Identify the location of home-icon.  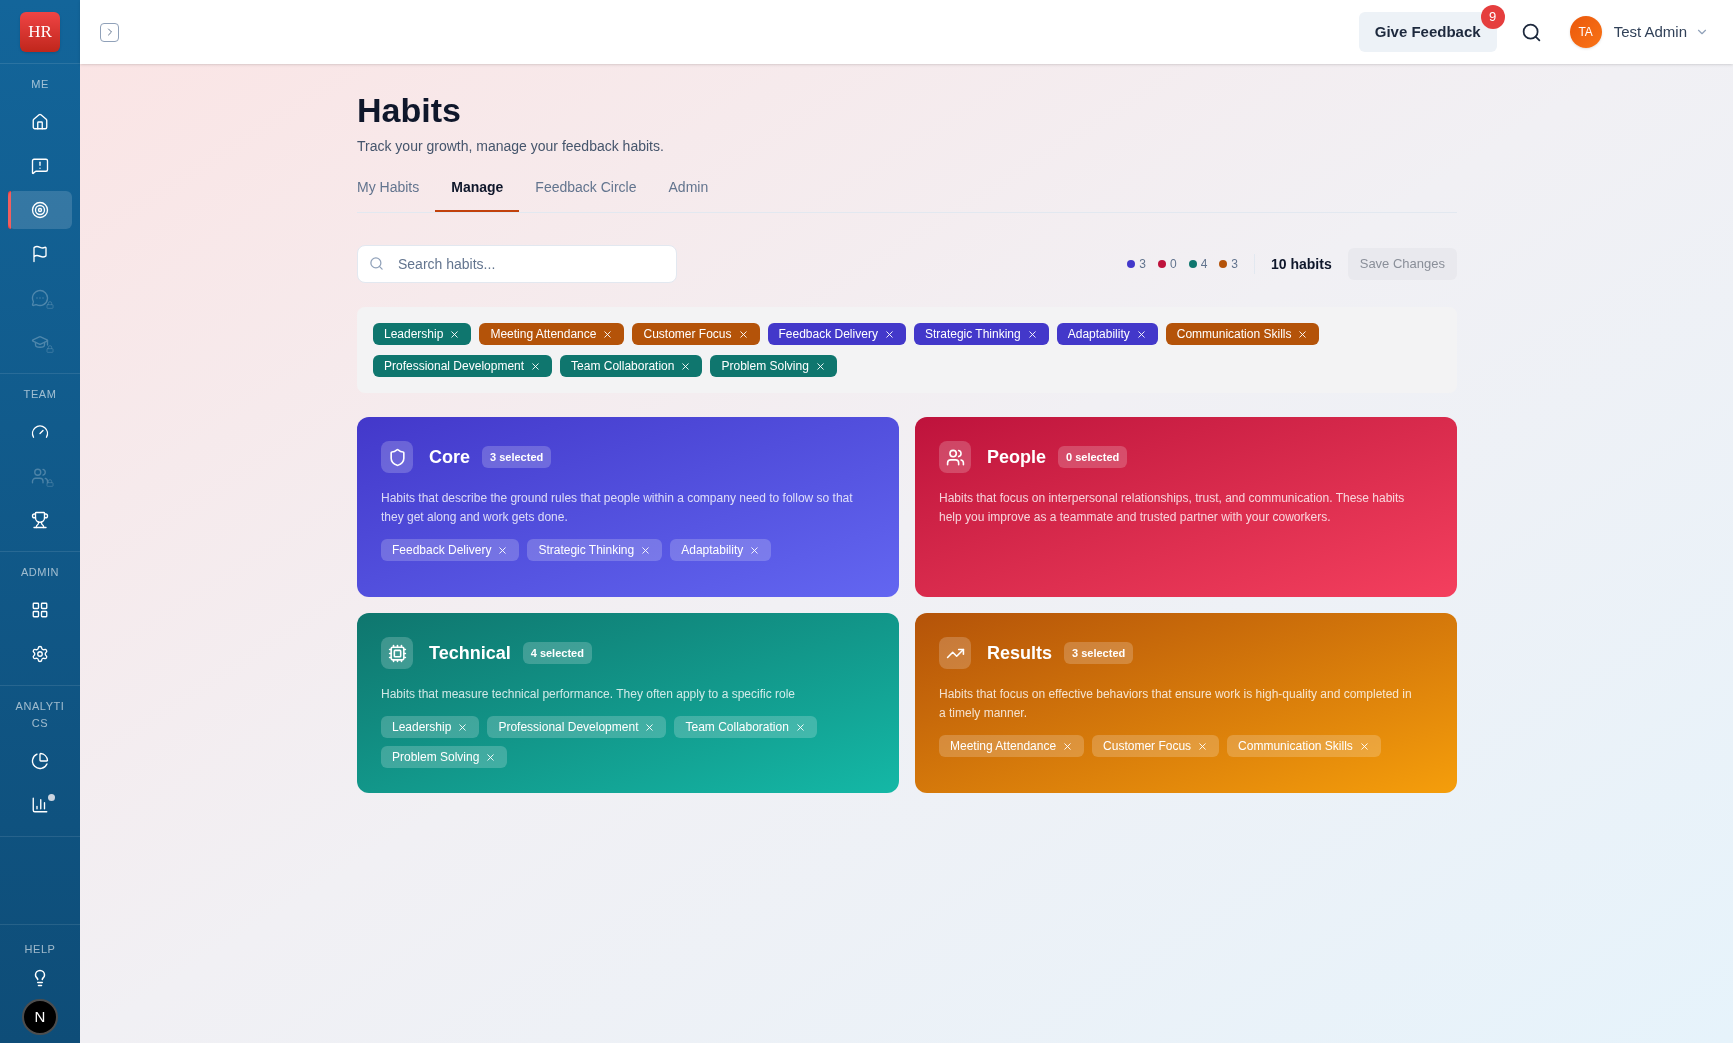
(40, 122).